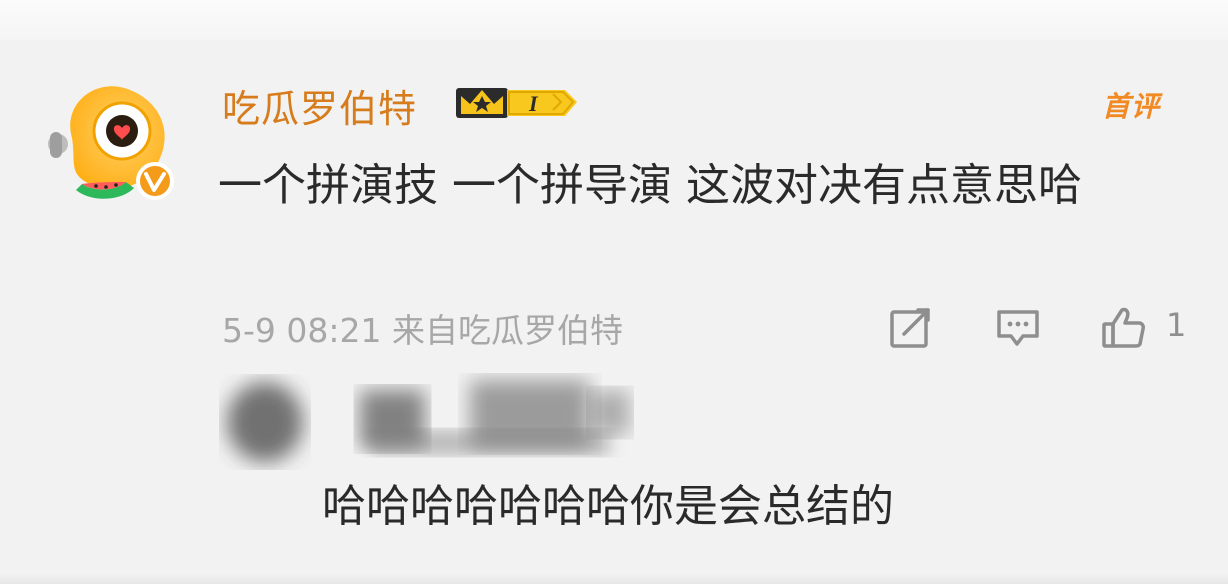 Image resolution: width=1228 pixels, height=584 pixels. I want to click on like-icon, so click(1123, 327).